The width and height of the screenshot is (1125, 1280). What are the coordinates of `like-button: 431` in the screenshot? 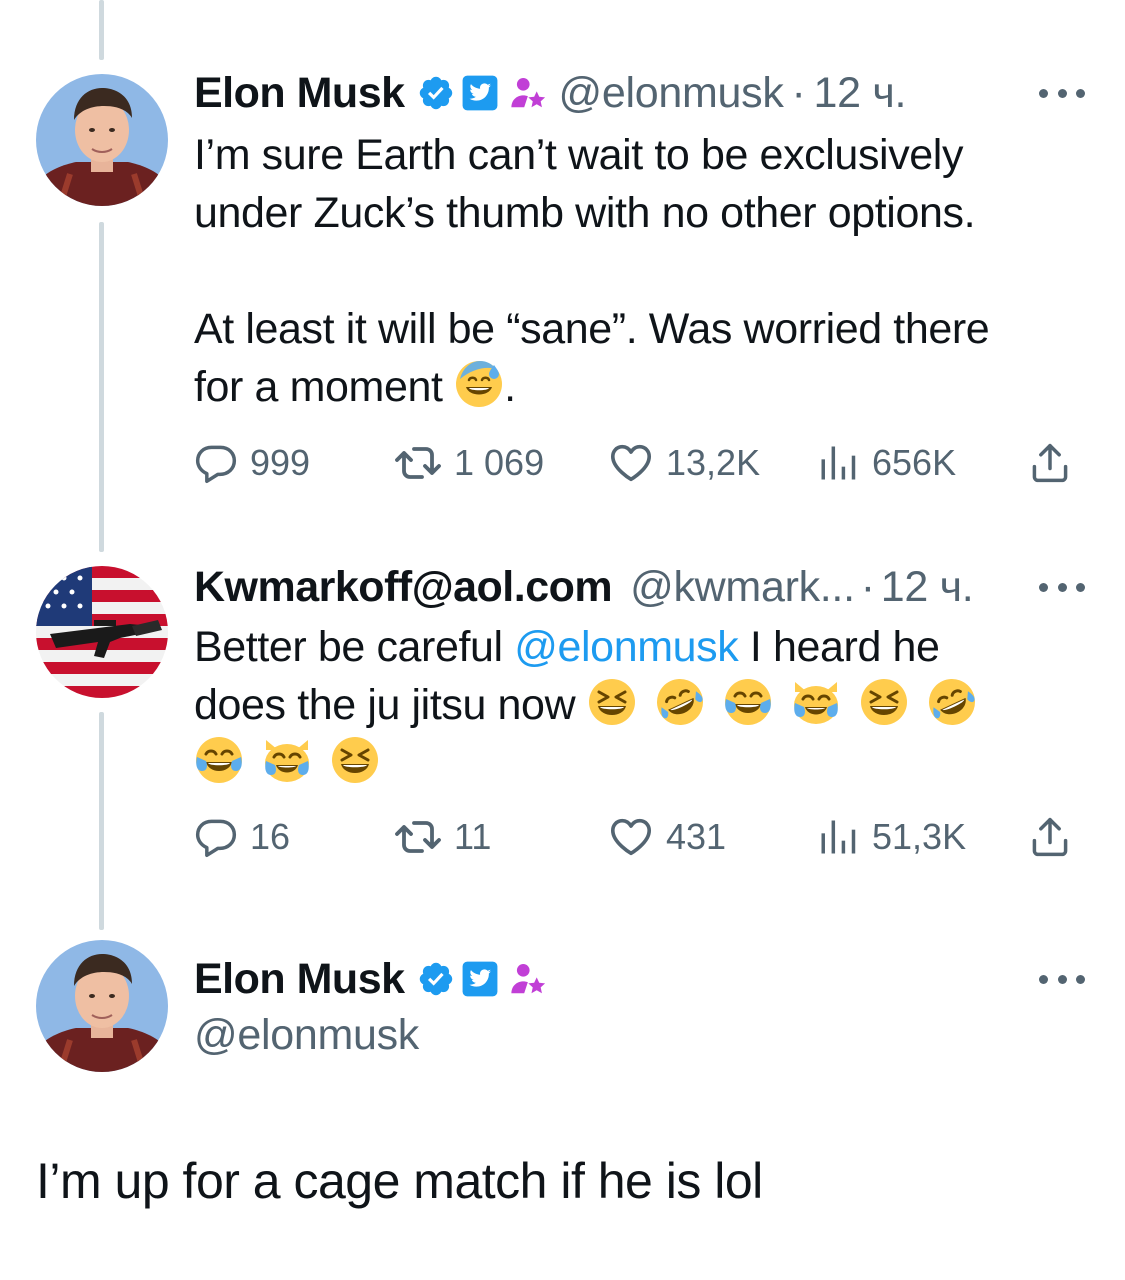 It's located at (667, 837).